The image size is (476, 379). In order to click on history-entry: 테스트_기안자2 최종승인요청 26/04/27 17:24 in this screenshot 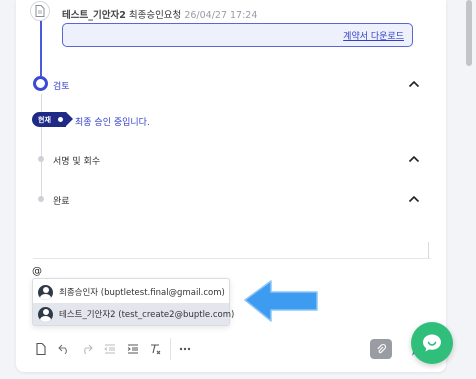, I will do `click(159, 14)`.